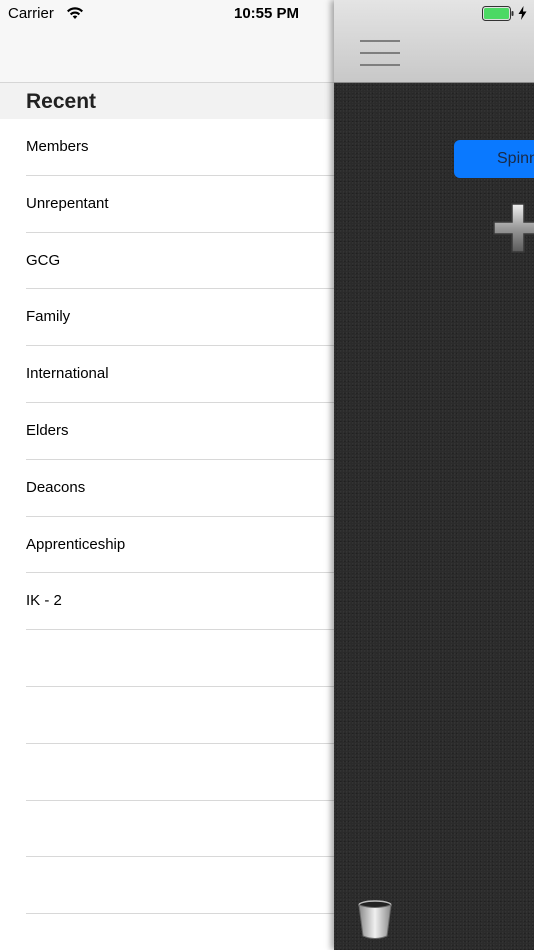 This screenshot has width=534, height=950. I want to click on status-bar: Carrier 10:55 PM, so click(267, 14).